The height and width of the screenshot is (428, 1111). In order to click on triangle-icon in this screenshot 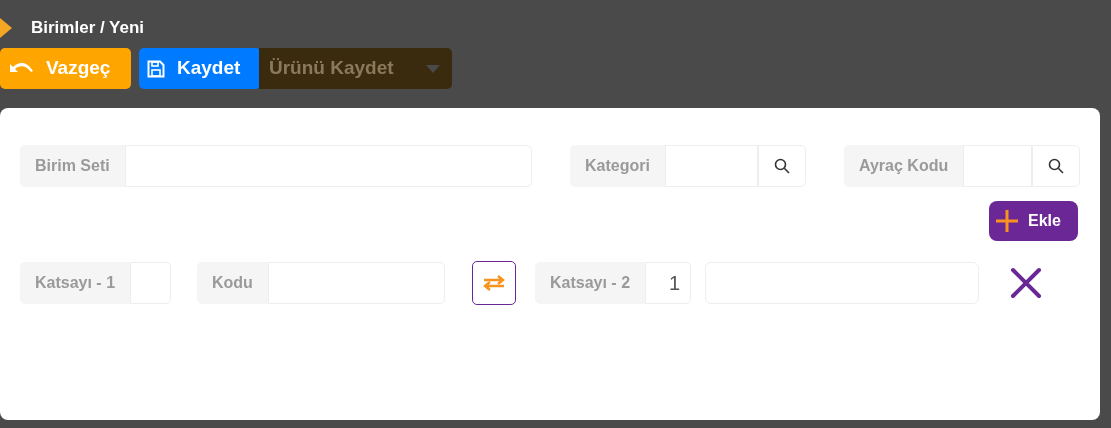, I will do `click(6, 28)`.